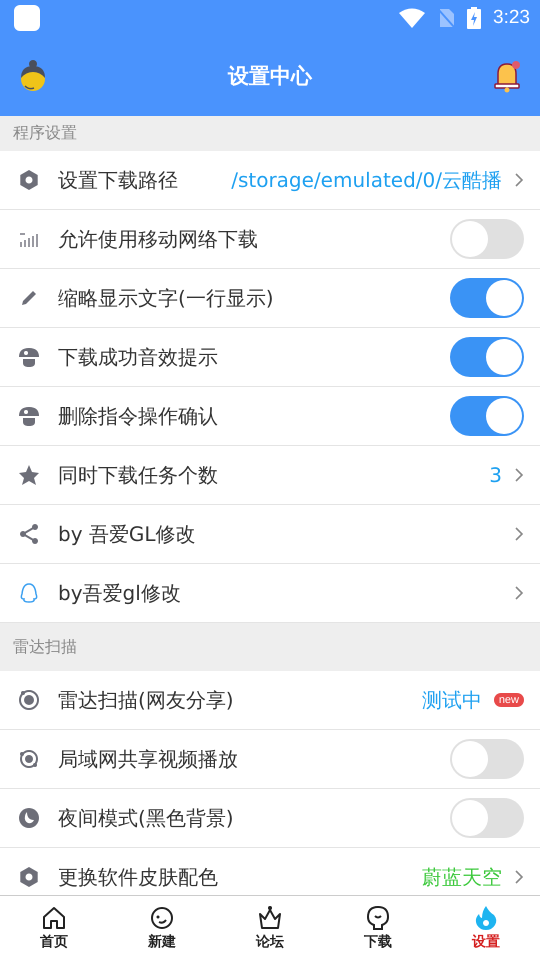  What do you see at coordinates (474, 18) in the screenshot?
I see `battery-icon` at bounding box center [474, 18].